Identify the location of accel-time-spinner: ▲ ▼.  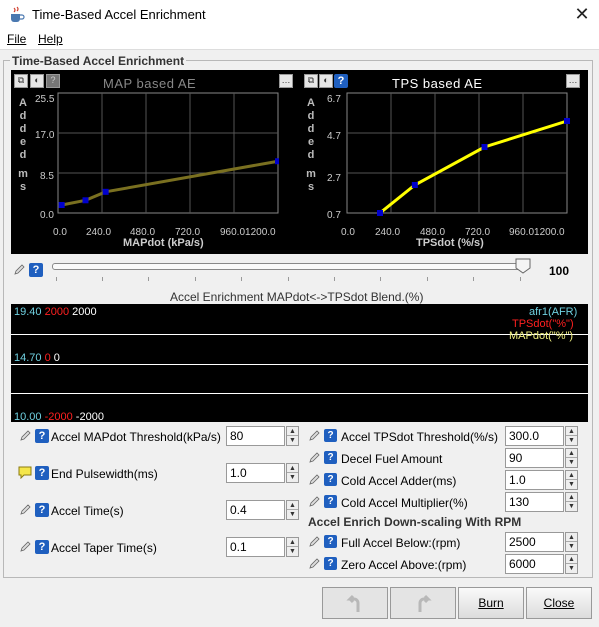
(292, 510).